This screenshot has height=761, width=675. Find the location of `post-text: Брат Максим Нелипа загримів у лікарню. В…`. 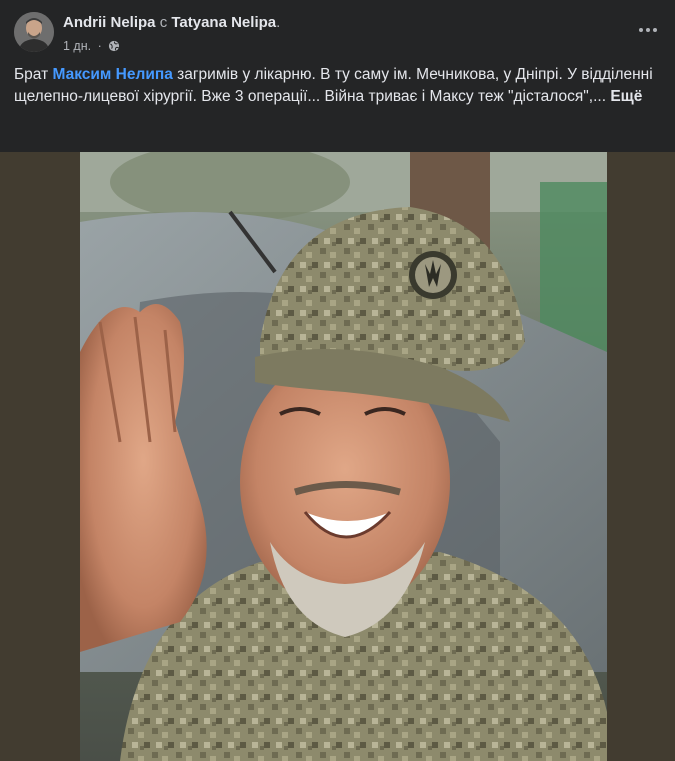

post-text: Брат Максим Нелипа загримів у лікарню. В… is located at coordinates (340, 86).